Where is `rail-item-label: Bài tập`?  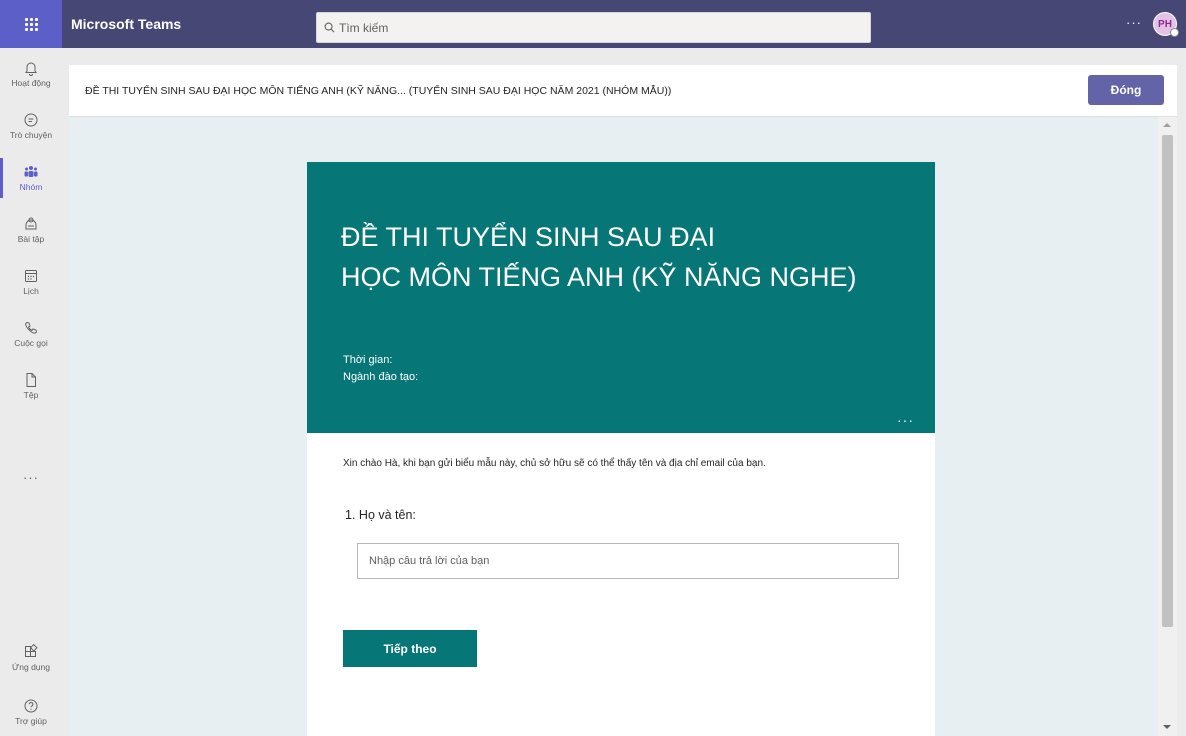 rail-item-label: Bài tập is located at coordinates (31, 239).